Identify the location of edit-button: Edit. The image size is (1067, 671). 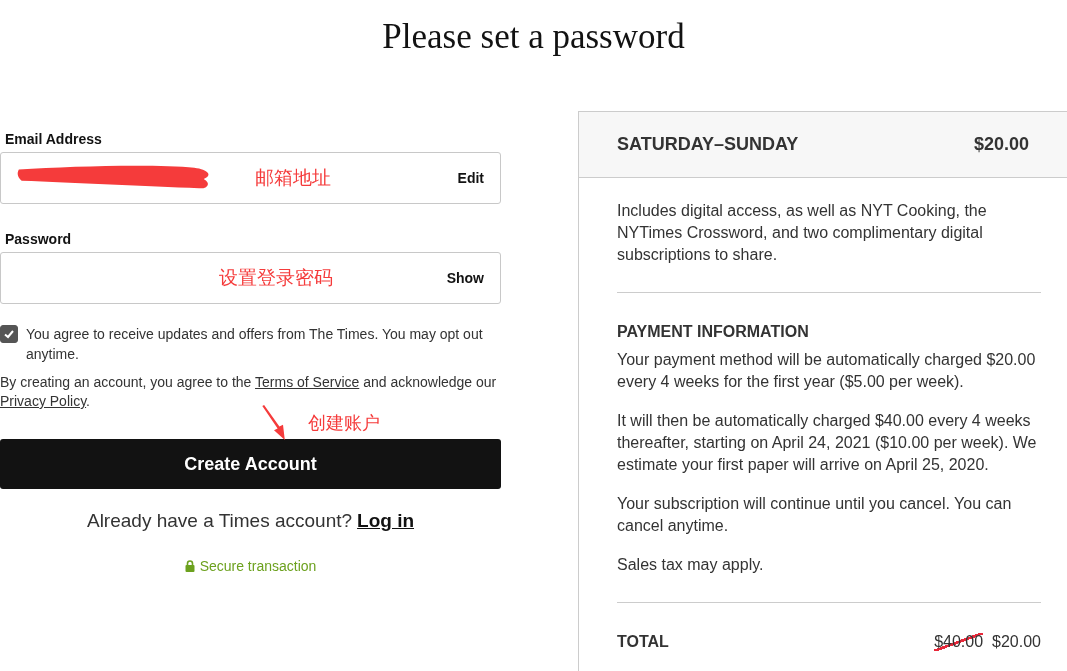
(470, 178).